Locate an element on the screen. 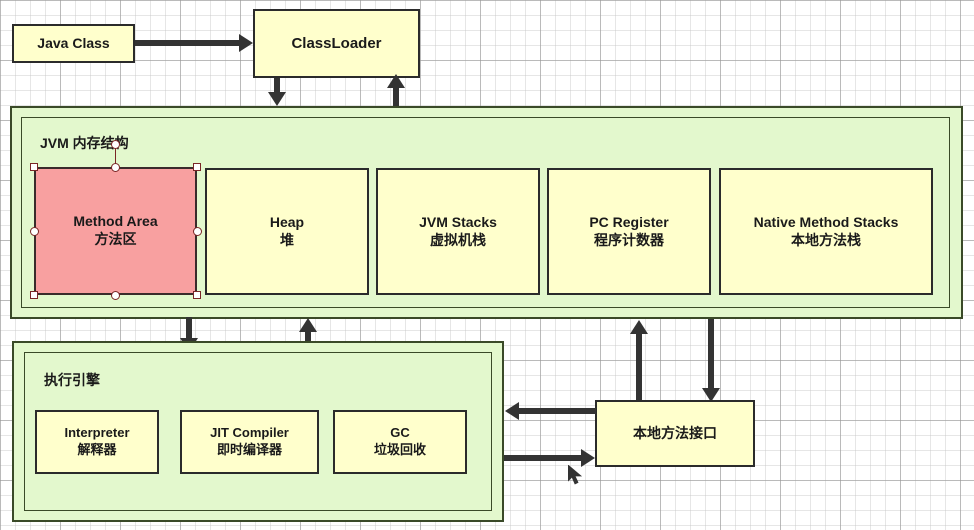 This screenshot has height=530, width=974. arrow-native-interface-to-execution-engine-body is located at coordinates (557, 411).